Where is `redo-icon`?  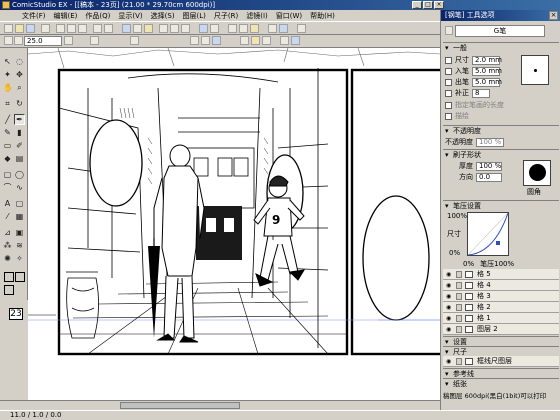
redo-icon is located at coordinates (108, 28).